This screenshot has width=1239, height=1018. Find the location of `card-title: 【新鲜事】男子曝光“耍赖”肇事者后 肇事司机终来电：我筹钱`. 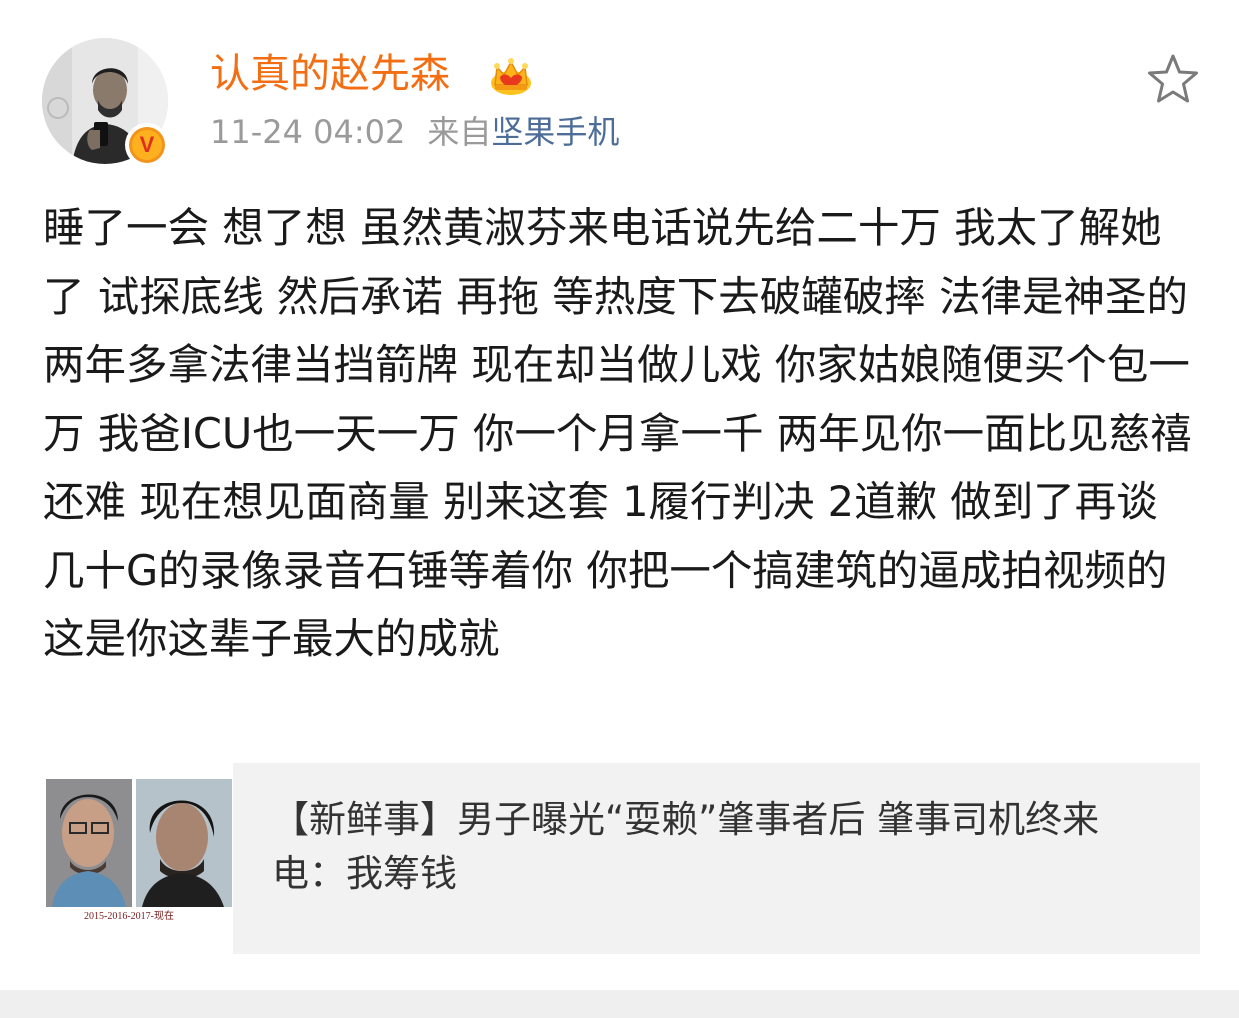

card-title: 【新鲜事】男子曝光“耍赖”肇事者后 肇事司机终来电：我筹钱 is located at coordinates (722, 847).